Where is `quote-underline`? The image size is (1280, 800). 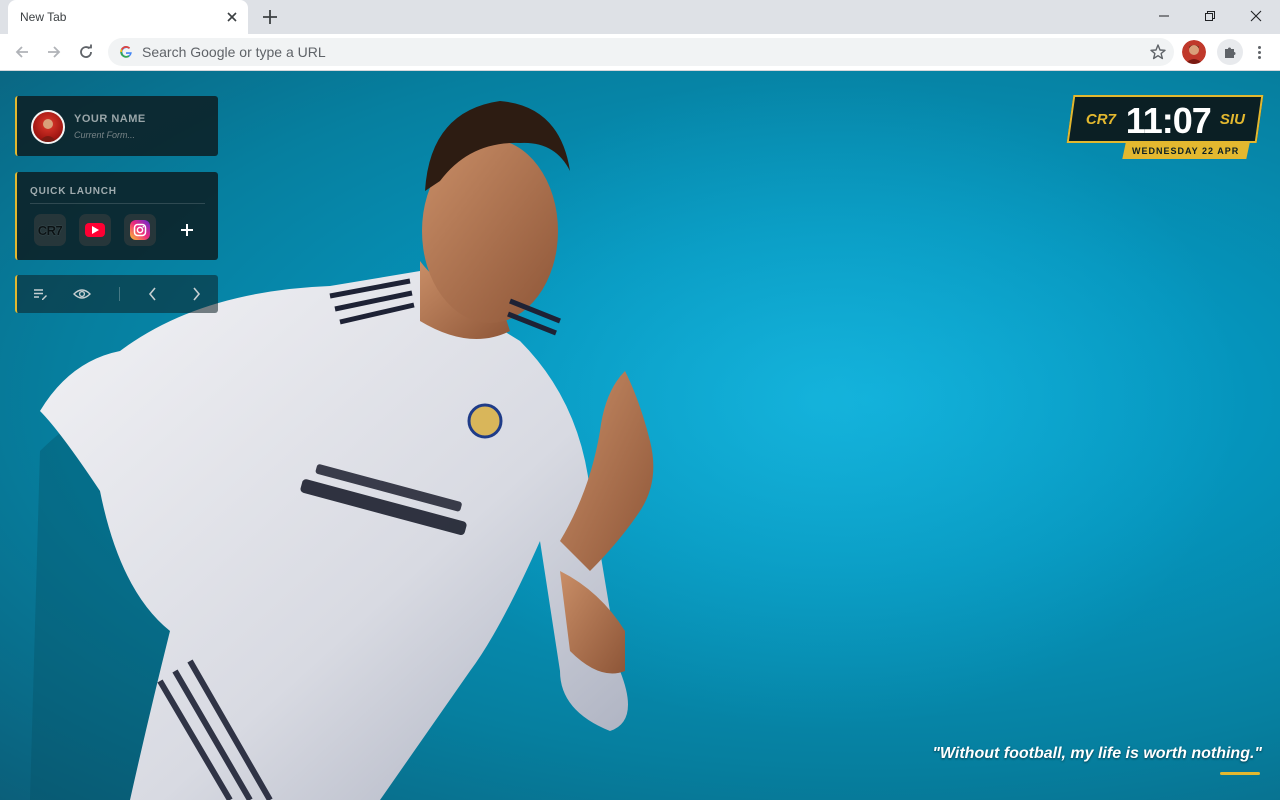 quote-underline is located at coordinates (1240, 773).